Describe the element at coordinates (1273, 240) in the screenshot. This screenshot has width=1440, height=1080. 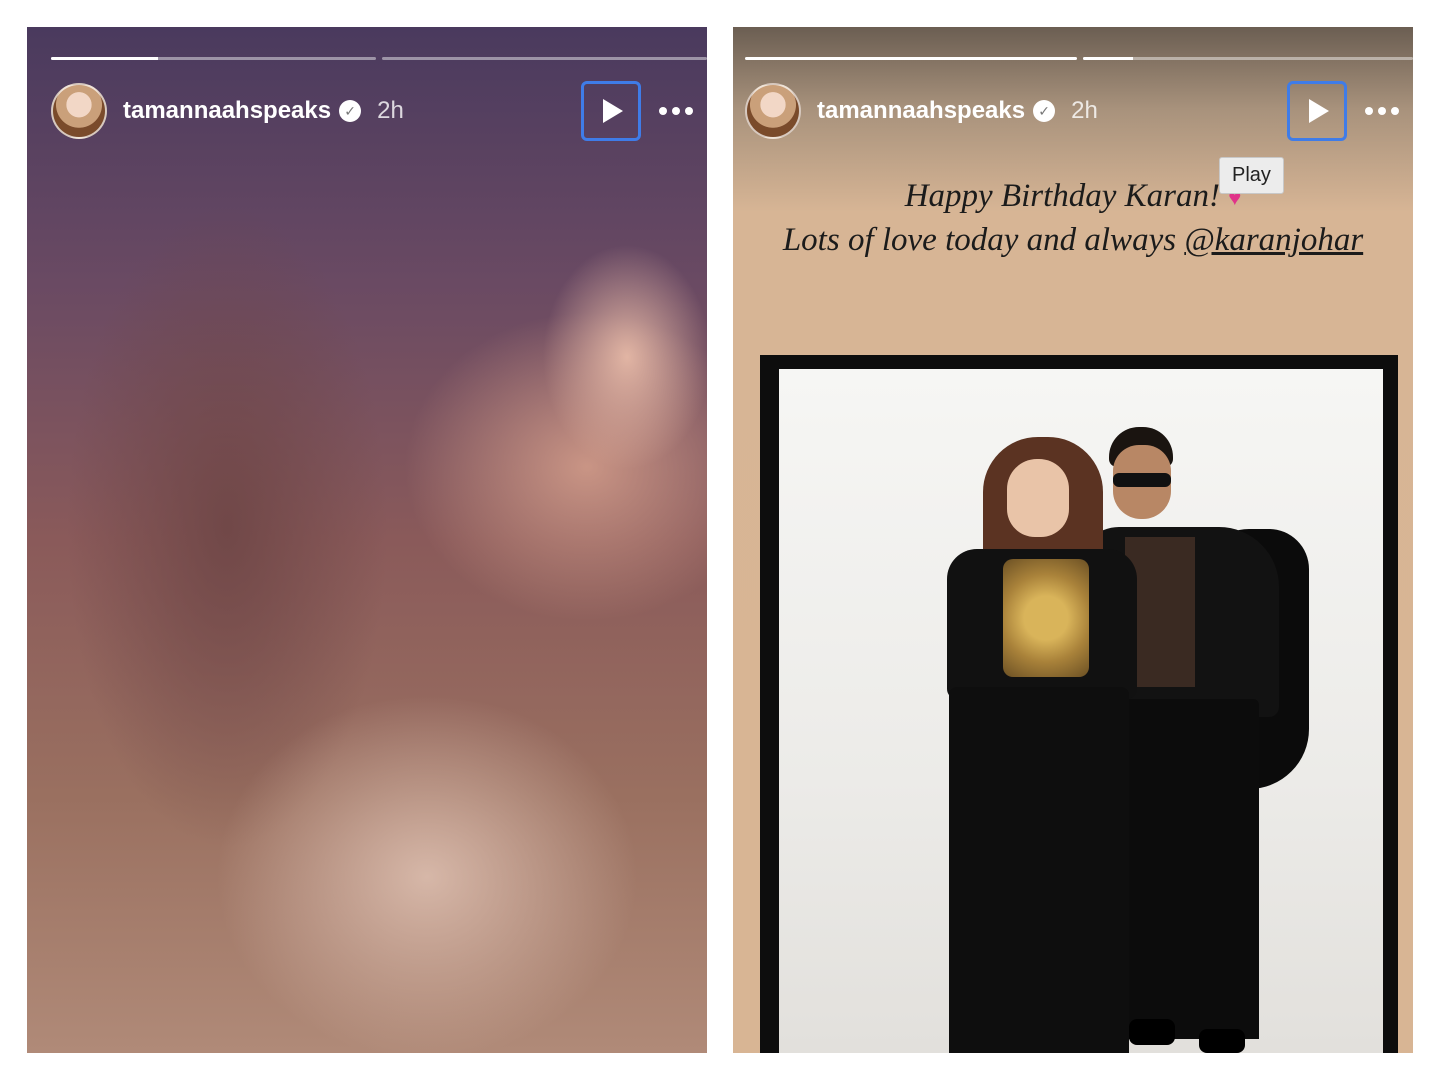
I see `mention-link: @karanjohar` at that location.